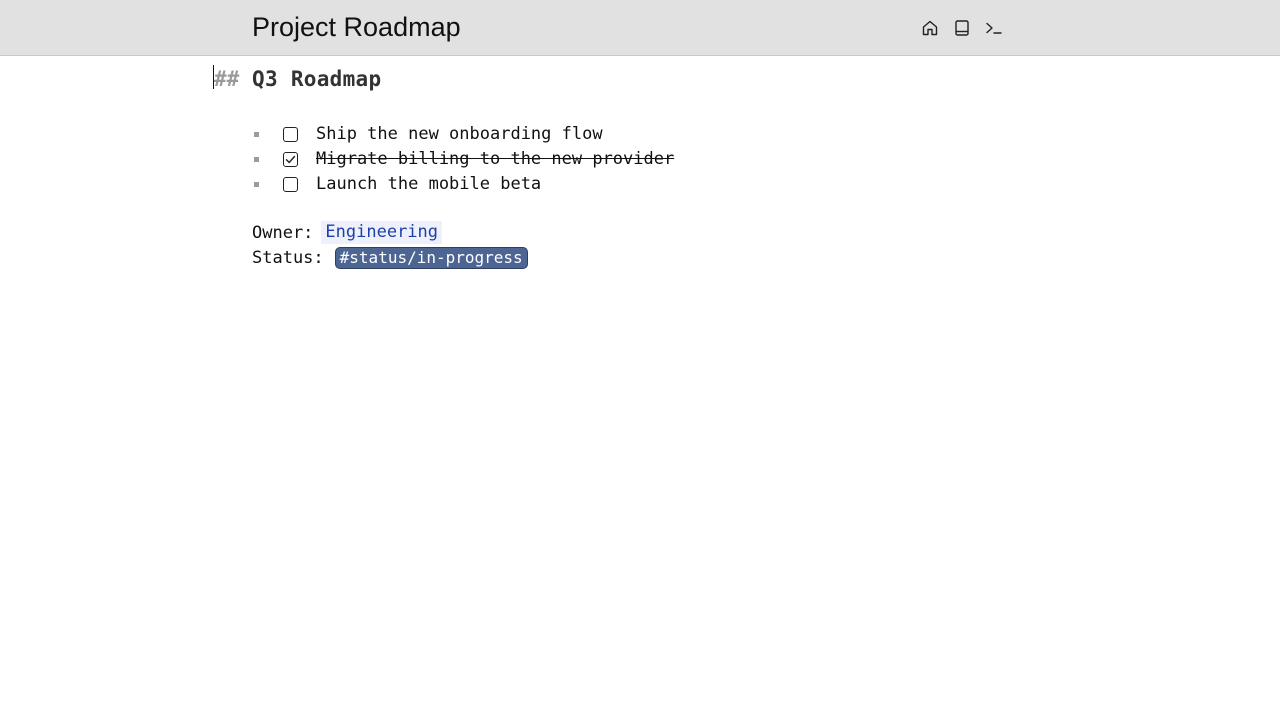 The height and width of the screenshot is (720, 1280). I want to click on task-item: Migrate billing to the new provider, so click(463, 159).